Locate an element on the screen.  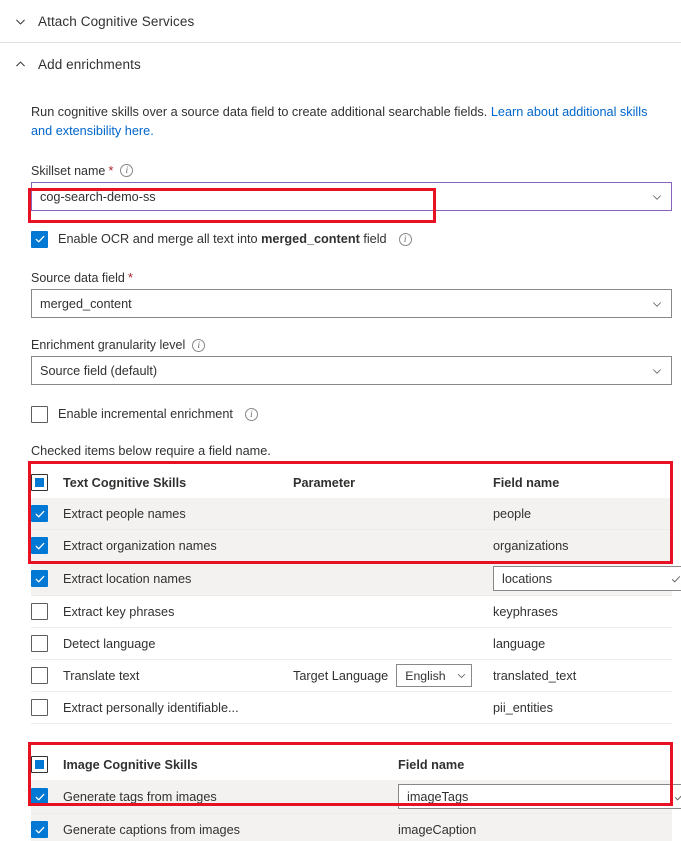
field-name-value: locations is located at coordinates (527, 578).